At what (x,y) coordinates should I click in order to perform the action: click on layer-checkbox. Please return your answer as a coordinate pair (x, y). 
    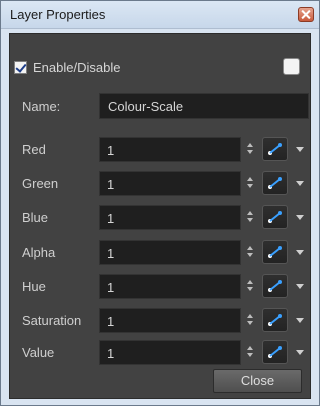
    Looking at the image, I should click on (291, 66).